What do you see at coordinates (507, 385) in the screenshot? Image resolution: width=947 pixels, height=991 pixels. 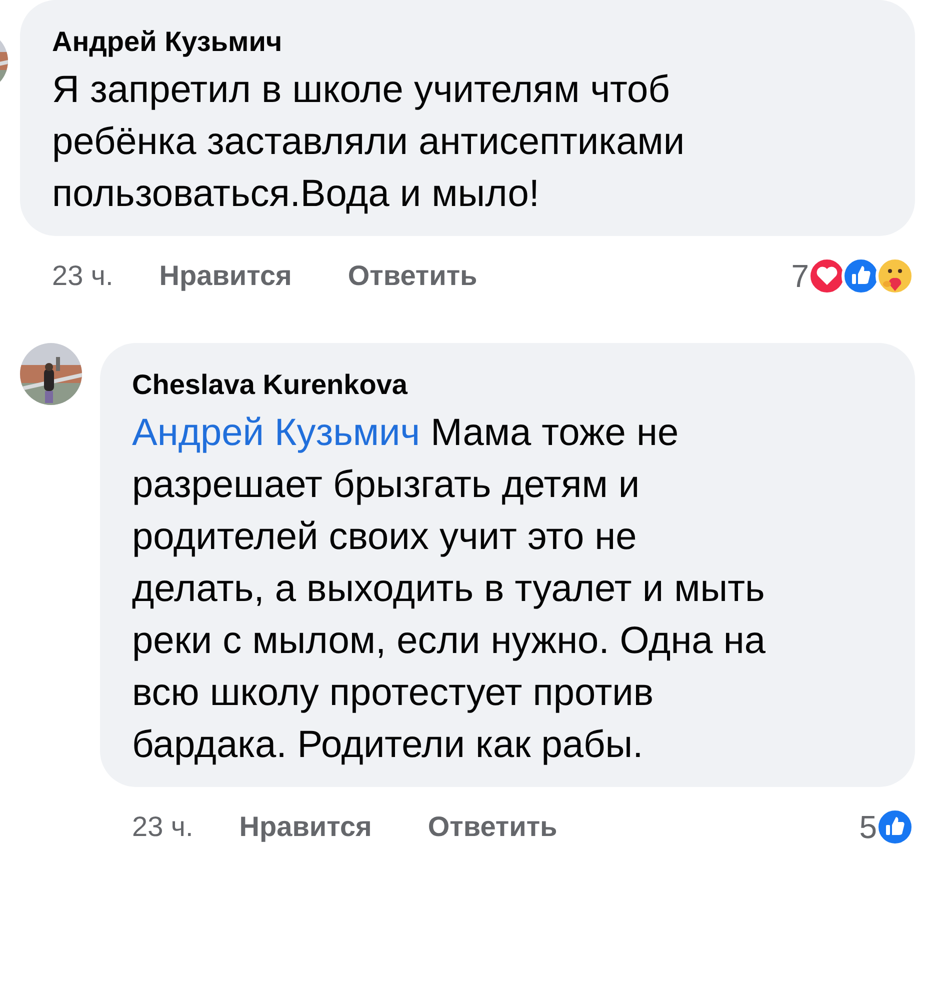 I see `author-name: Cheslava Kurenkova` at bounding box center [507, 385].